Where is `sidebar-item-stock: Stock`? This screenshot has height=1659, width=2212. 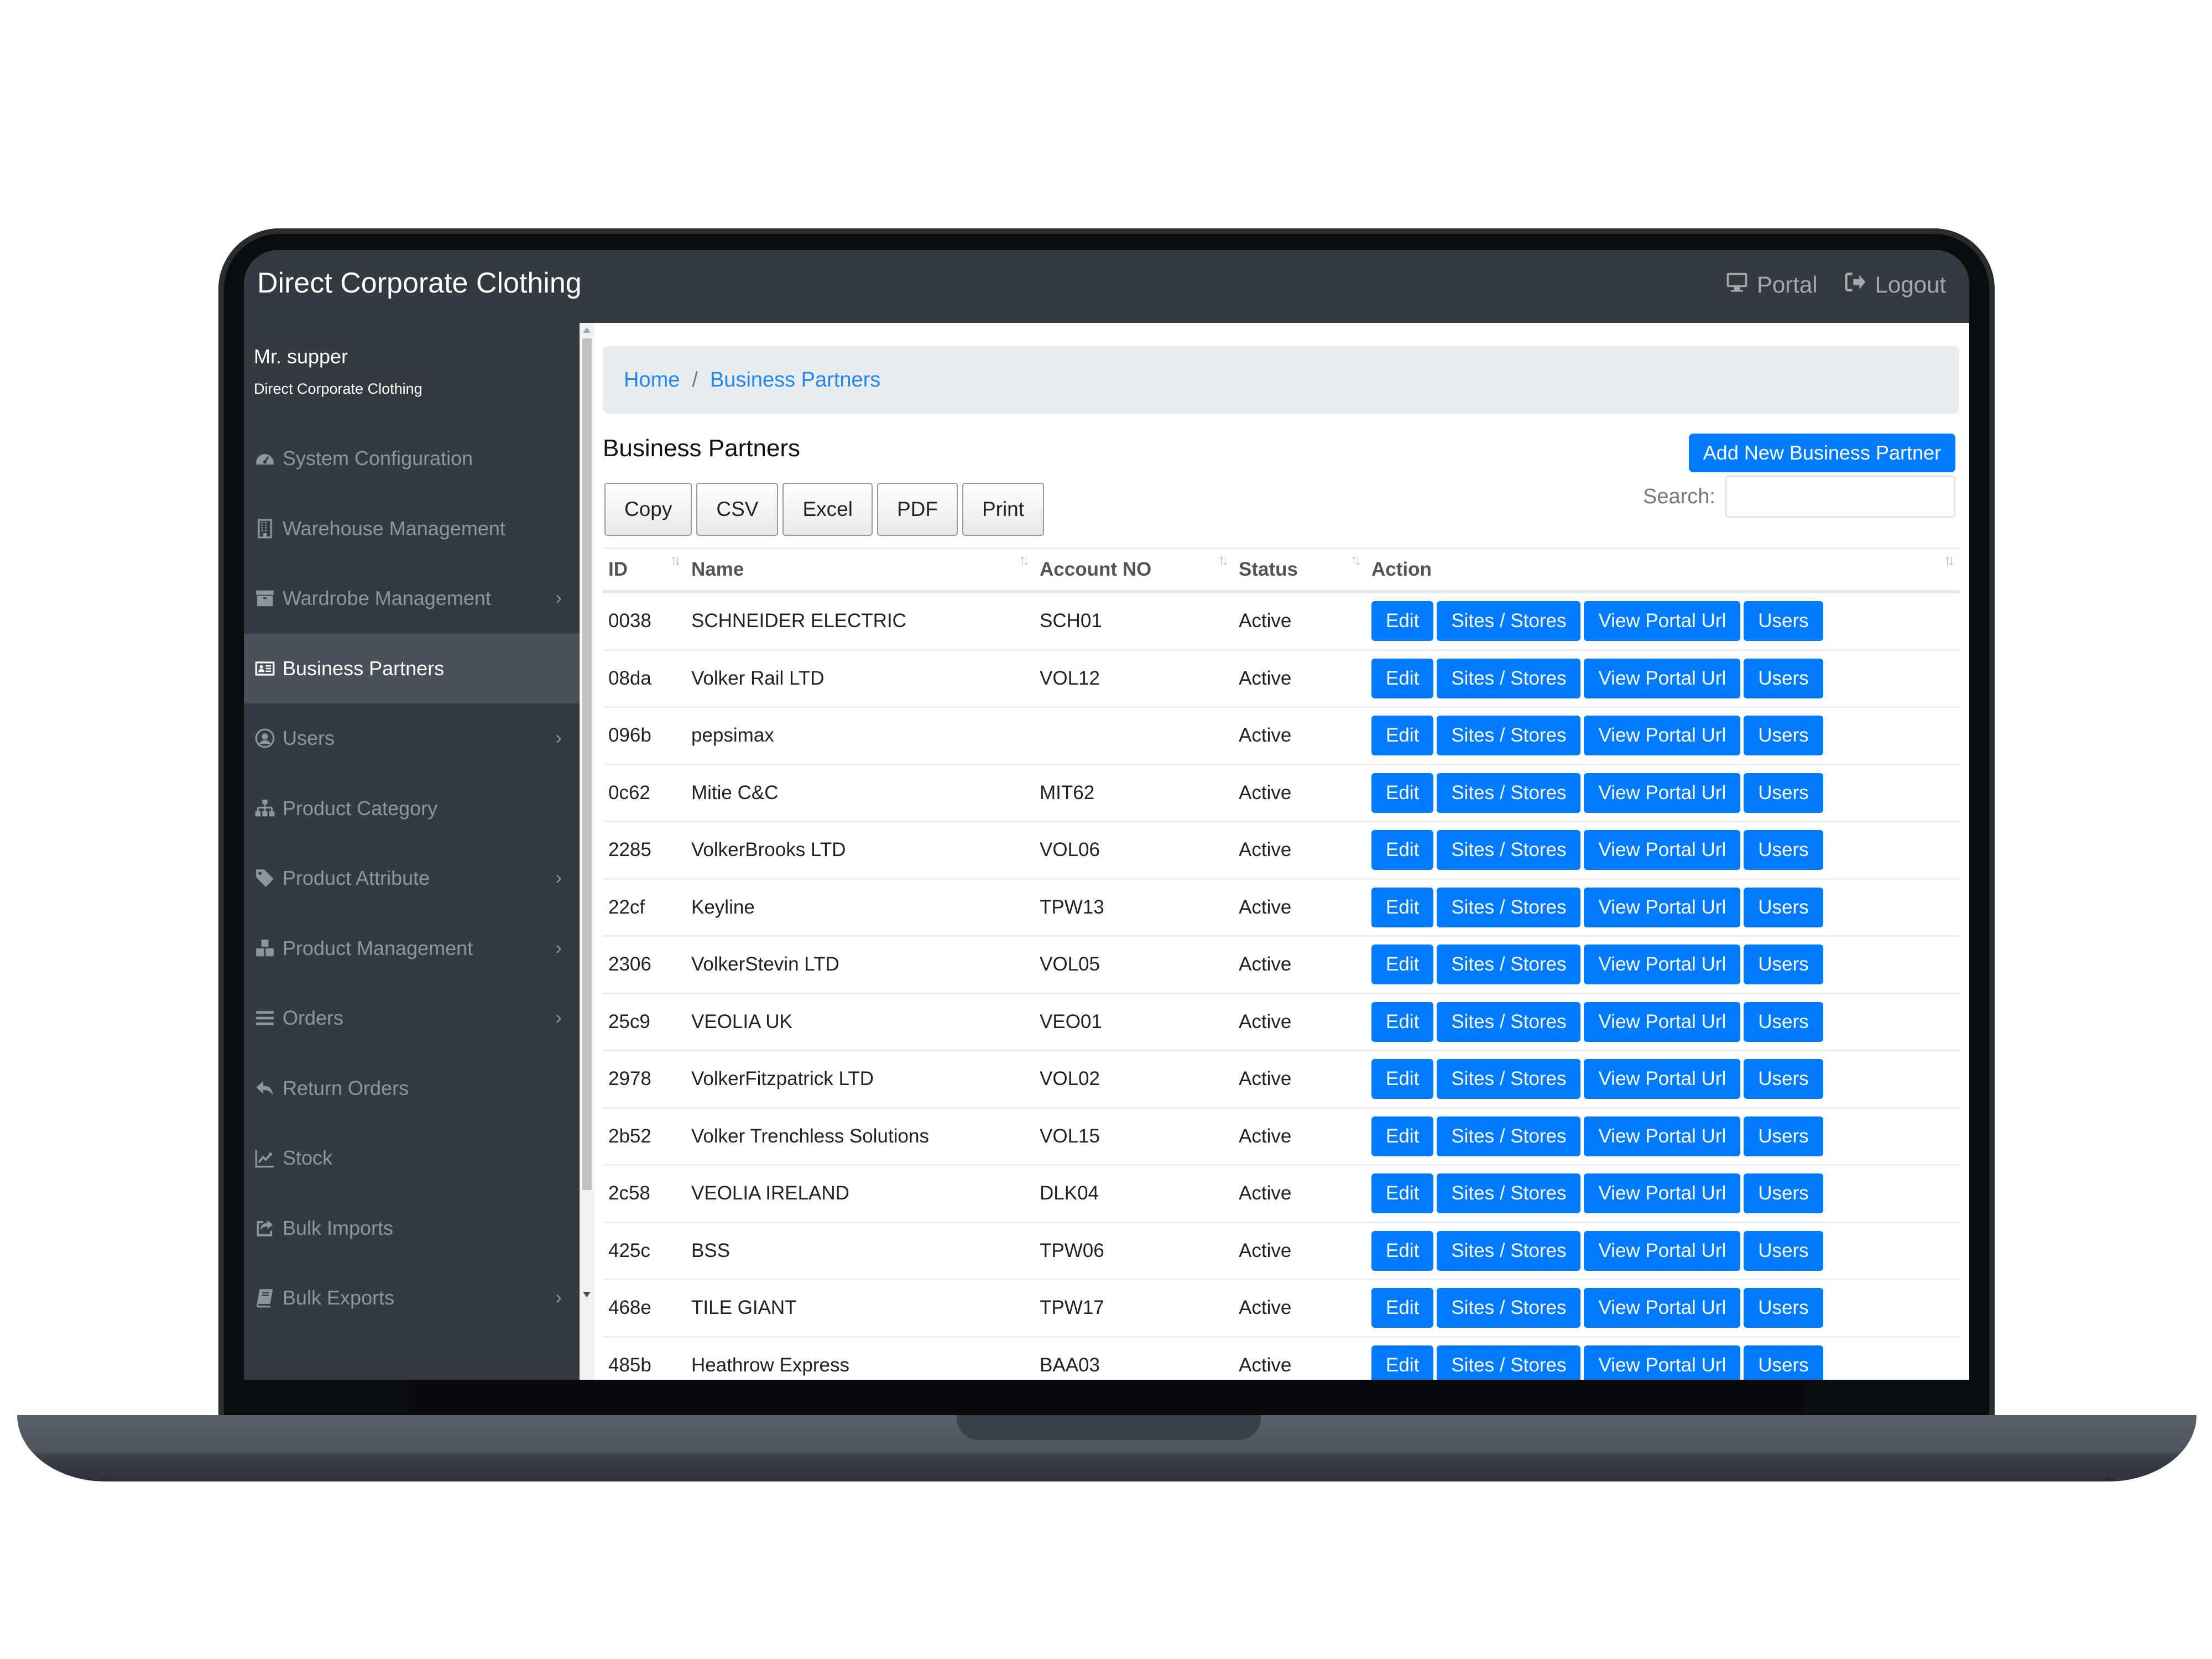 sidebar-item-stock: Stock is located at coordinates (412, 1158).